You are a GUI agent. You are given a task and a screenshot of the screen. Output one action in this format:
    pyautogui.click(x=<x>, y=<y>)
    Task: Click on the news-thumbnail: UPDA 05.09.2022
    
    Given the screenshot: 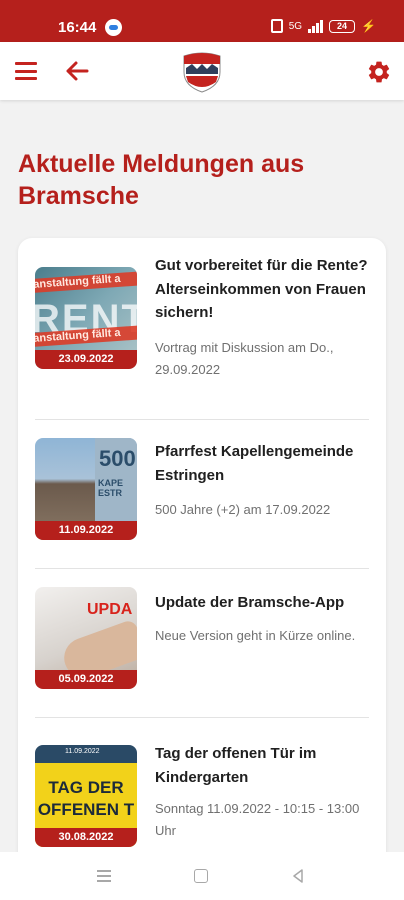 What is the action you would take?
    pyautogui.click(x=86, y=638)
    